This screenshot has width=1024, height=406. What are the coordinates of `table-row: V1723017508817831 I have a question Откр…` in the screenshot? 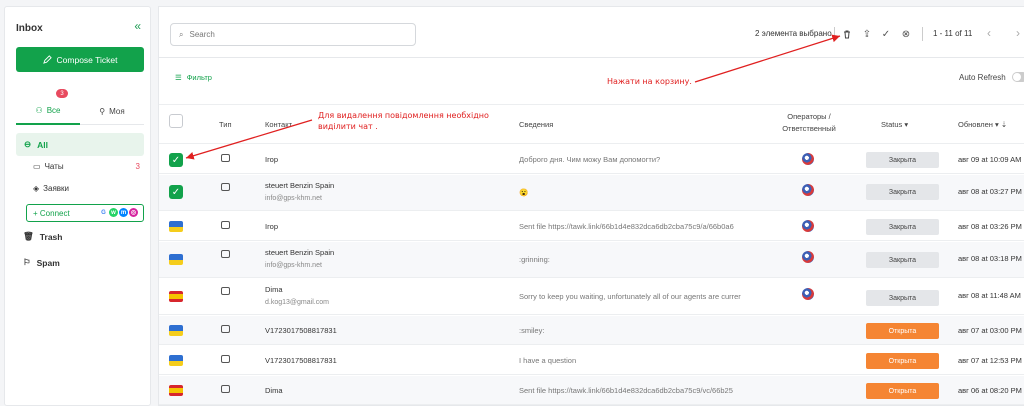 It's located at (591, 360).